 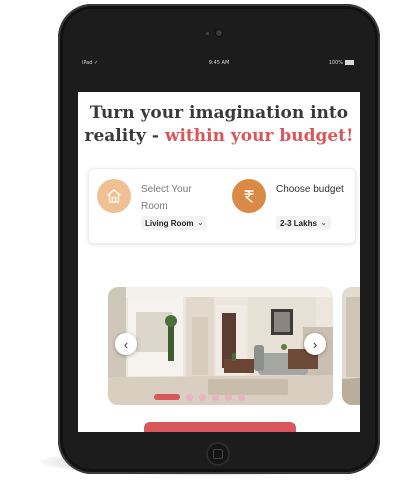 I want to click on room-dropdown: Living Room ⌄, so click(x=174, y=223).